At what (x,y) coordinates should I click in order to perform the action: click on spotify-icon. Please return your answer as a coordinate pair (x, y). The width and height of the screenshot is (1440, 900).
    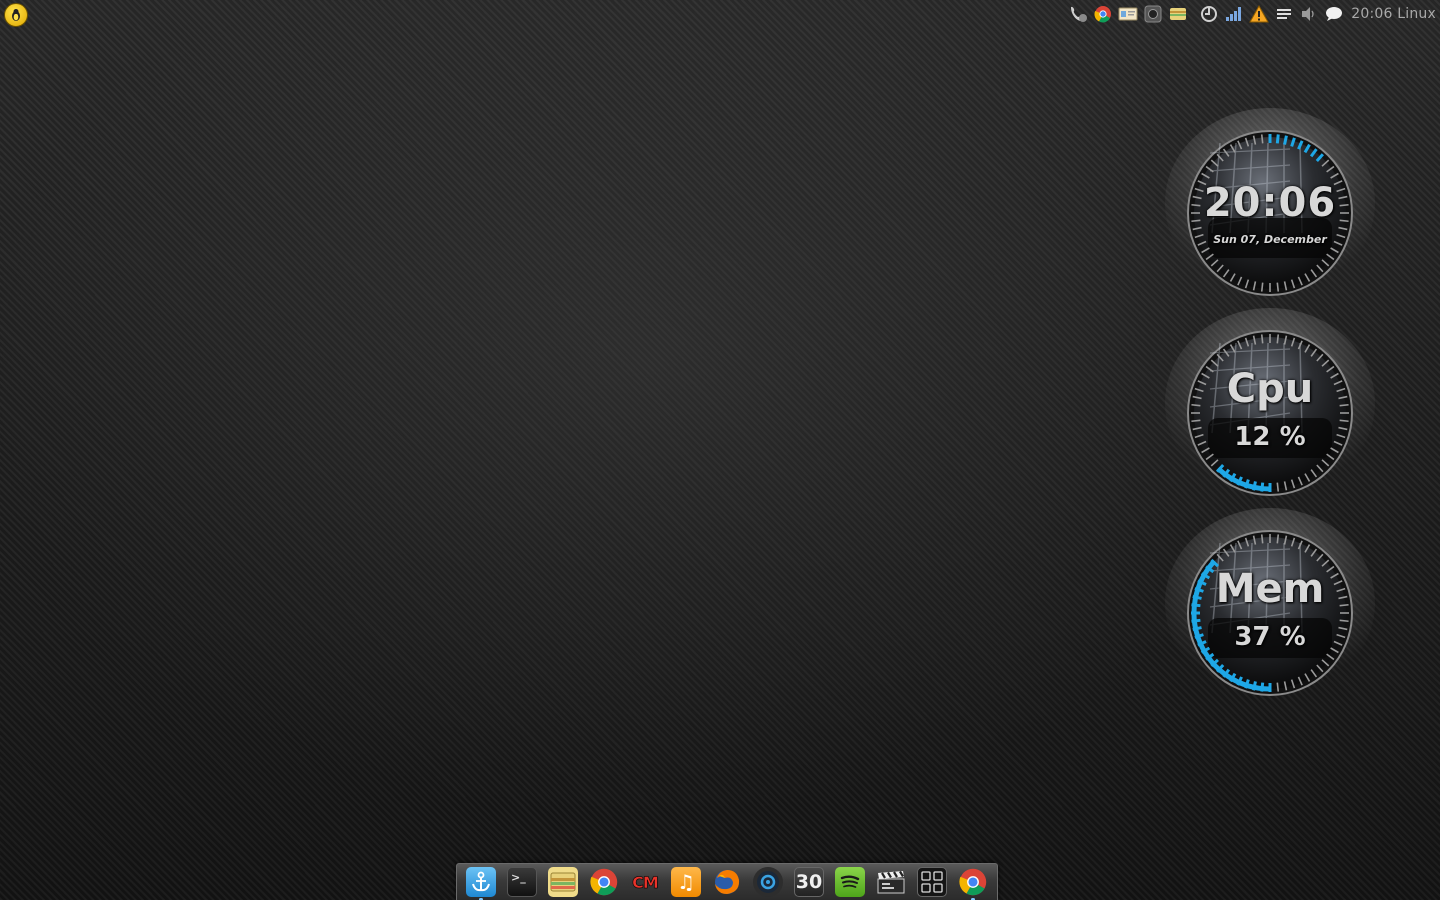
    Looking at the image, I should click on (850, 882).